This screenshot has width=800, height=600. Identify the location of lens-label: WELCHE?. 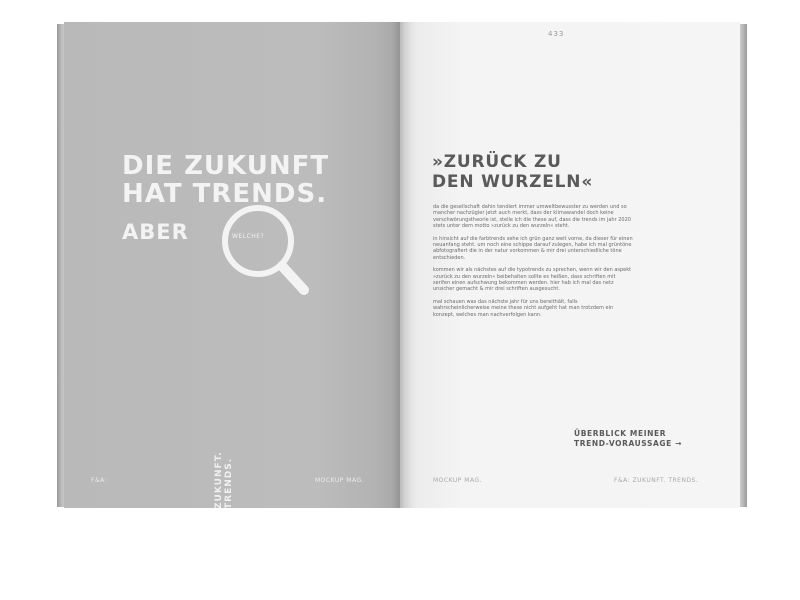
(248, 236).